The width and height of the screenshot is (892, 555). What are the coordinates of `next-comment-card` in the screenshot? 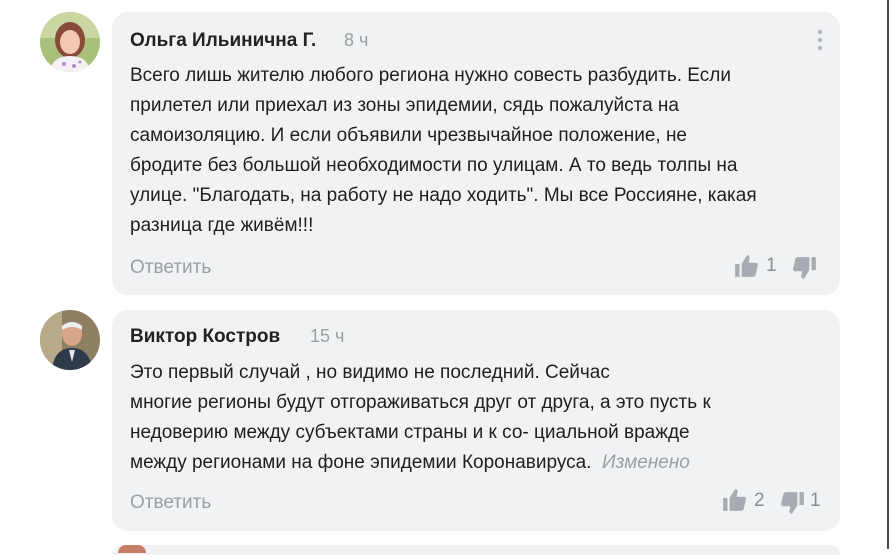 It's located at (476, 550).